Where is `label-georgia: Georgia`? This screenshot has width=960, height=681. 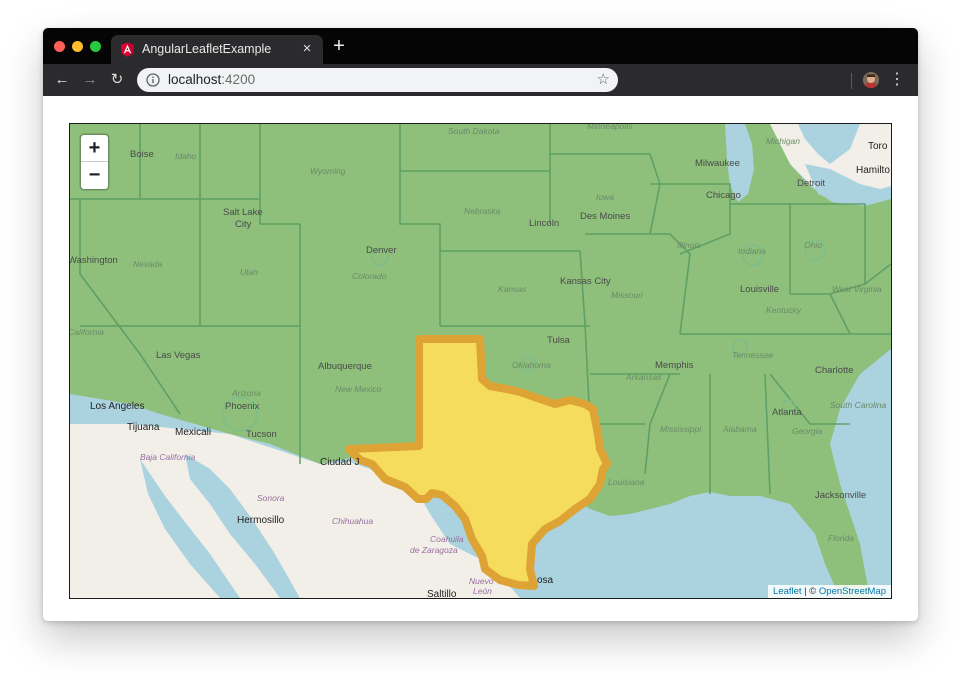
label-georgia: Georgia is located at coordinates (807, 431).